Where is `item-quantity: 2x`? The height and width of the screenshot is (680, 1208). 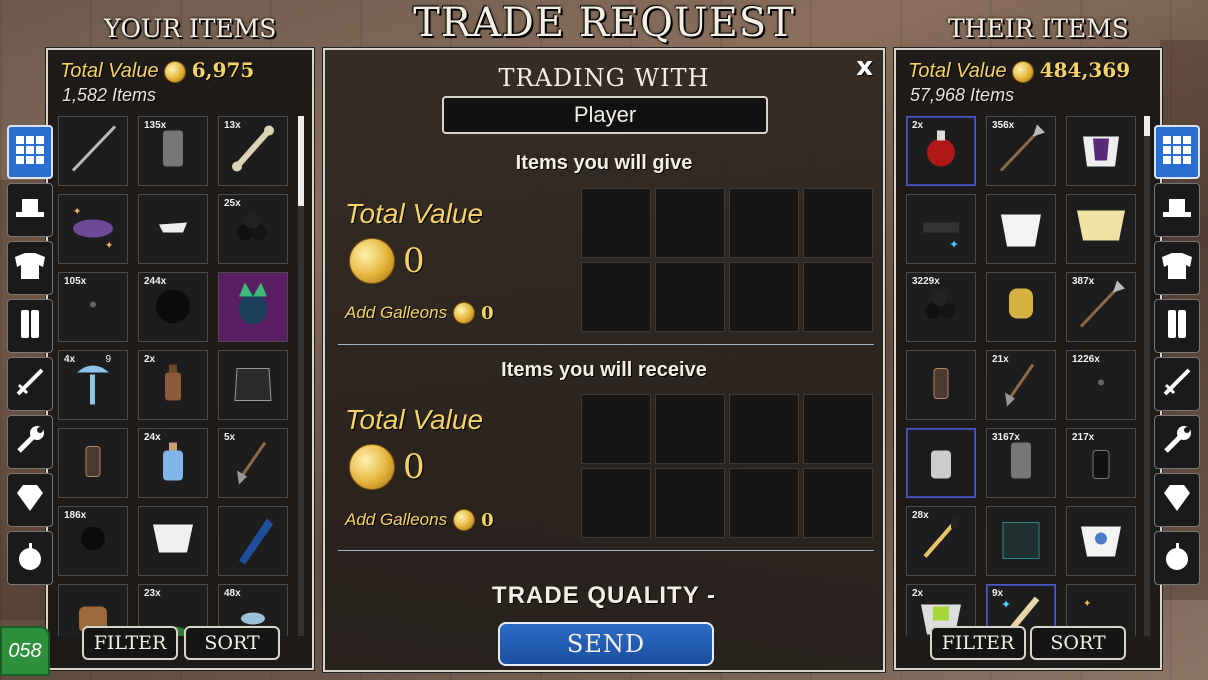 item-quantity: 2x is located at coordinates (150, 359).